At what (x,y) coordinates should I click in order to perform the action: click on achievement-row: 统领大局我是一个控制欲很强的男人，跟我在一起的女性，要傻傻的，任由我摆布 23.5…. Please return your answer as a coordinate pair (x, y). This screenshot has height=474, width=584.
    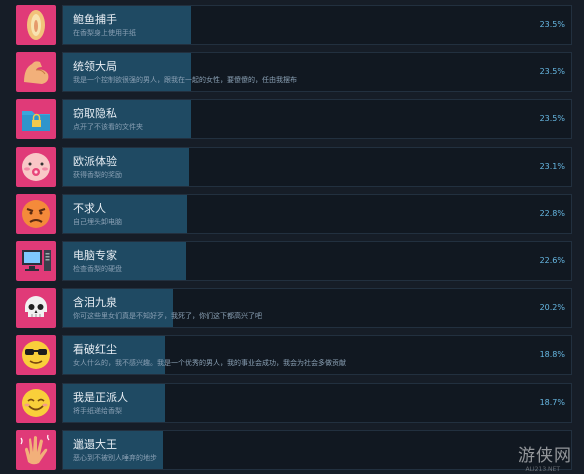
    Looking at the image, I should click on (297, 73).